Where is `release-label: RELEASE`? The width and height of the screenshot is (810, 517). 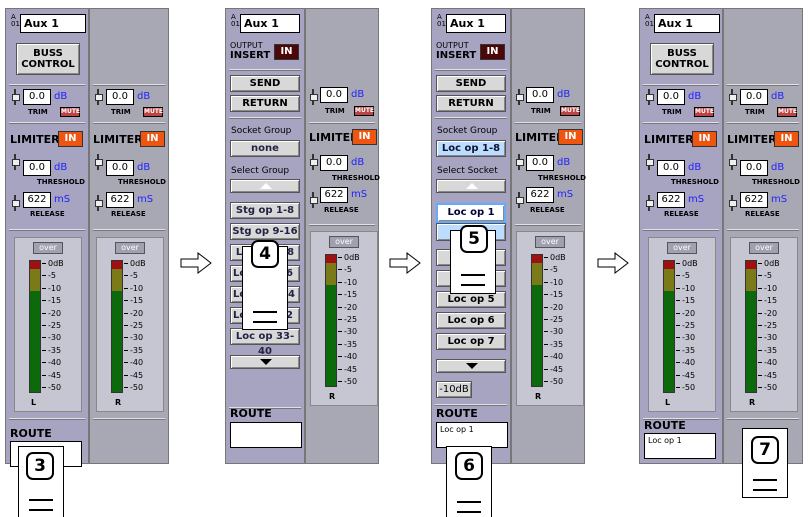
release-label: RELEASE is located at coordinates (762, 214).